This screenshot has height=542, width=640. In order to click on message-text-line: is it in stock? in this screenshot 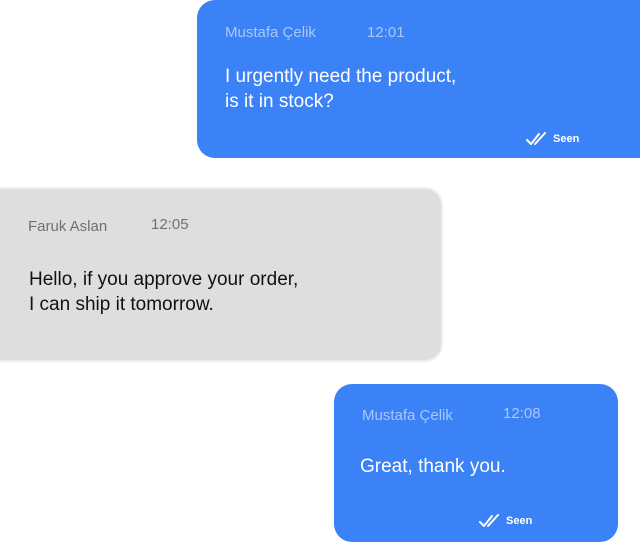, I will do `click(279, 101)`.